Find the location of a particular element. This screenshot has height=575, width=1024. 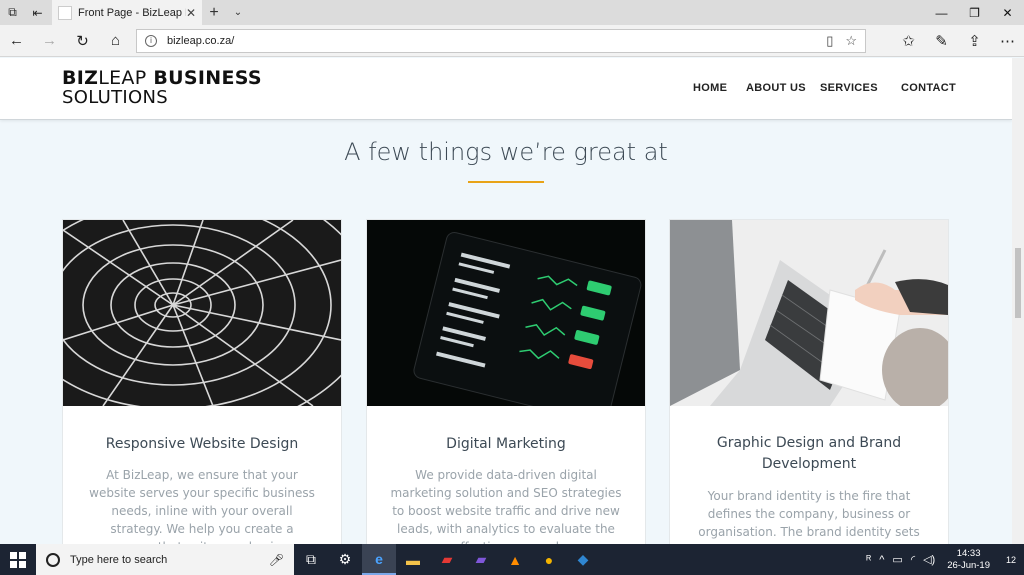

clock: 14:33 26-Jun-19 is located at coordinates (968, 560).